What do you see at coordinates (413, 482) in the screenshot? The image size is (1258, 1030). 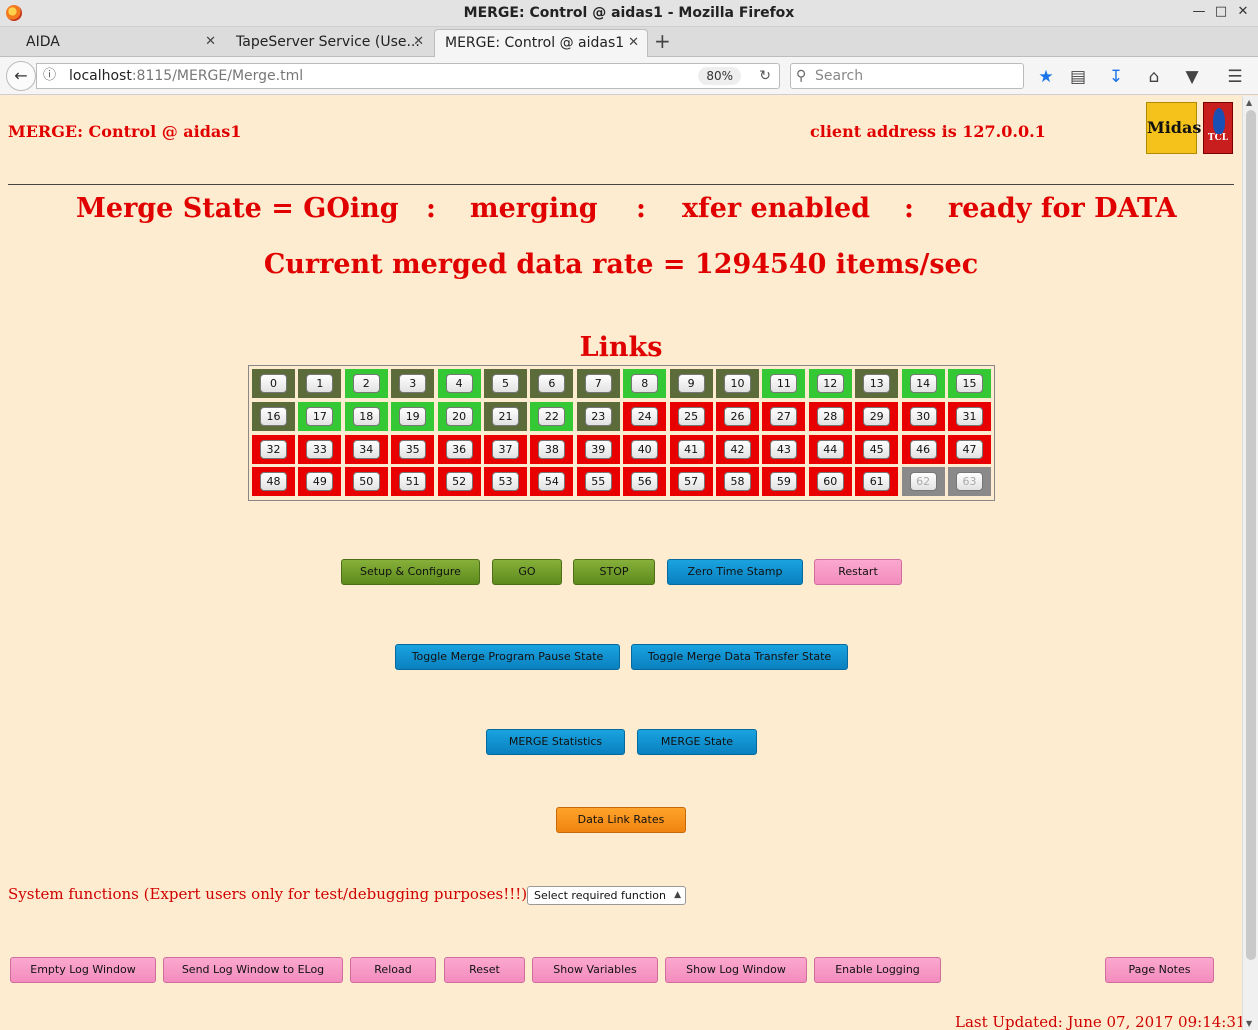 I see `link-button: 51` at bounding box center [413, 482].